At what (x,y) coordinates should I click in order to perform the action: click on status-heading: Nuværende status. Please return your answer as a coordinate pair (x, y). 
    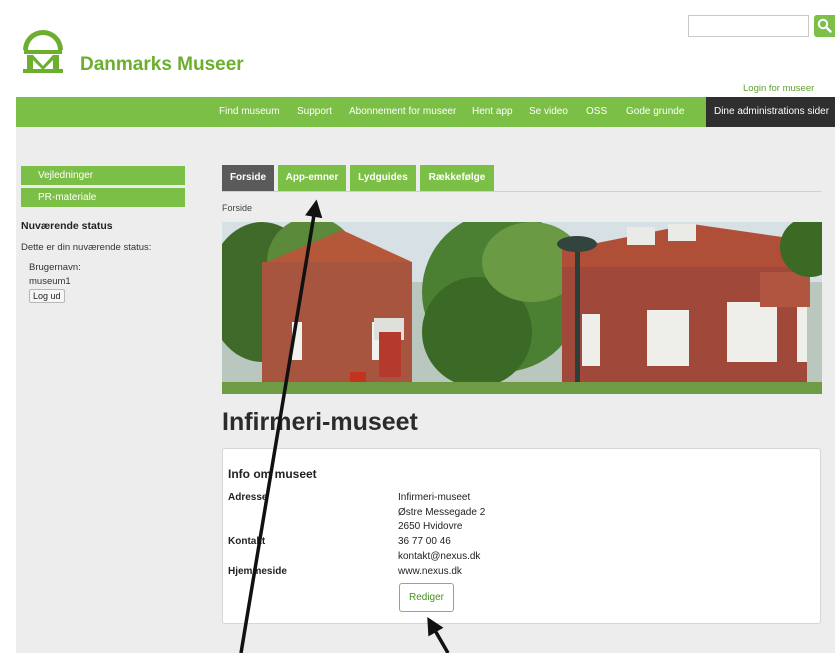
    Looking at the image, I should click on (67, 226).